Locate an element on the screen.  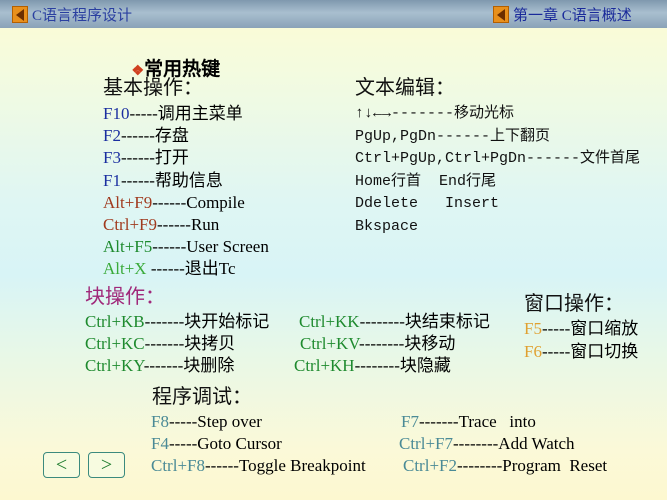
hotkey-description: -----调用主菜单 is located at coordinates (186, 113).